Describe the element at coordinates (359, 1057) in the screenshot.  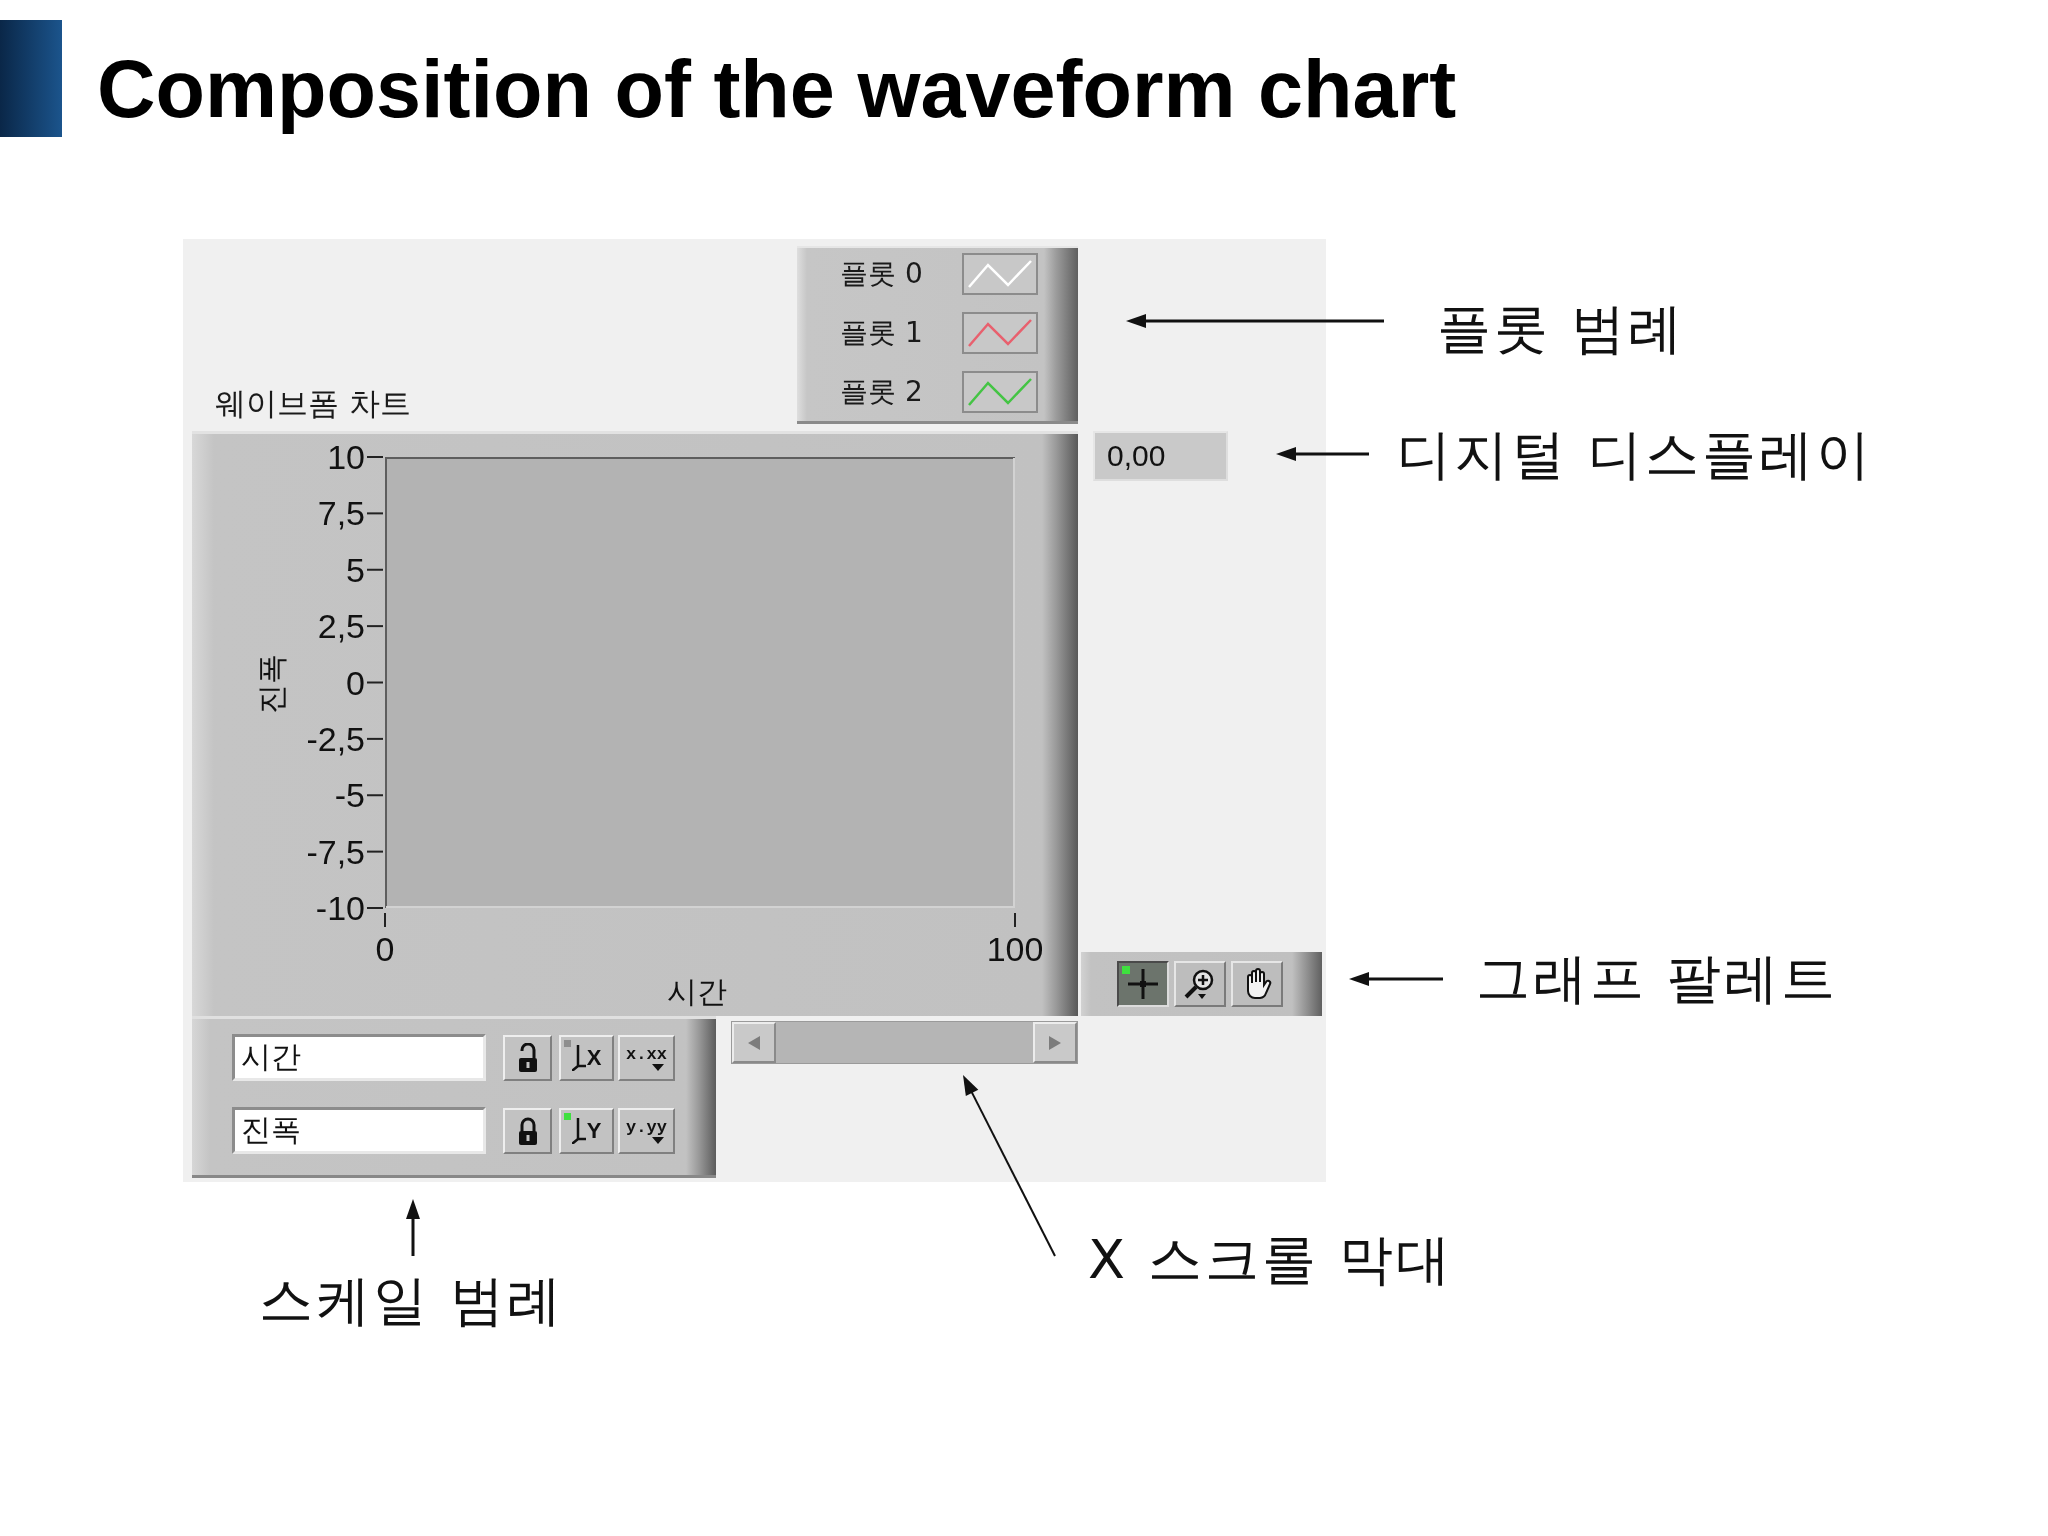
I see `axis-name-field: 시간` at that location.